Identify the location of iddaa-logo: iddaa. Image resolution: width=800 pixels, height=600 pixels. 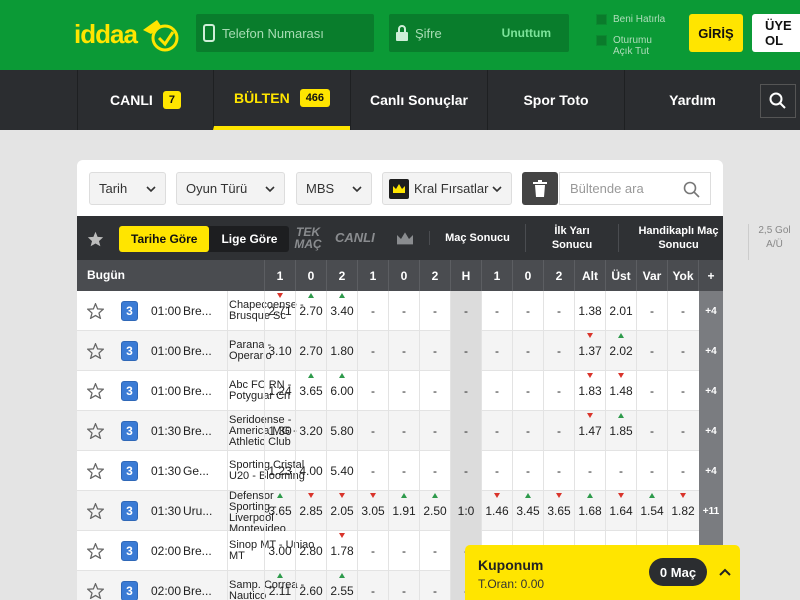
(128, 34).